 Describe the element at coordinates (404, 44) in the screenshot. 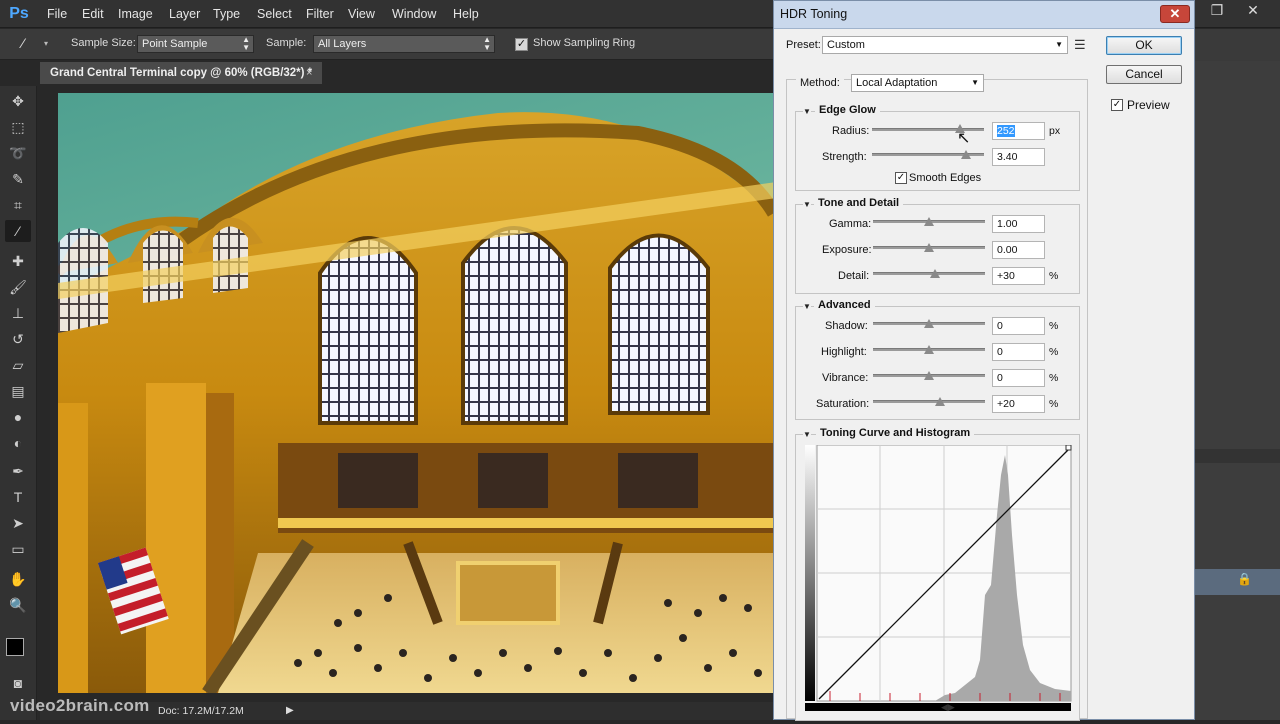

I see `sample-select: All Layers ▲ ▼` at that location.